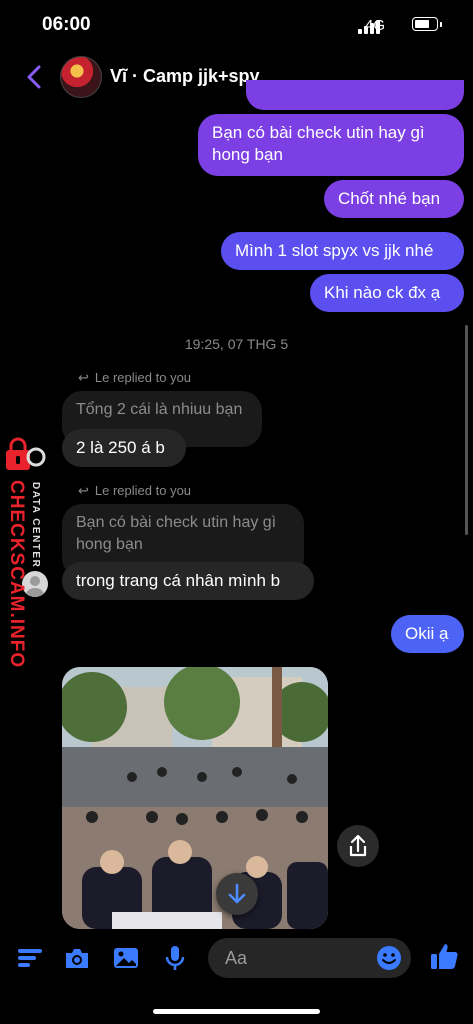 The width and height of the screenshot is (473, 1024). I want to click on emoji-icon, so click(389, 958).